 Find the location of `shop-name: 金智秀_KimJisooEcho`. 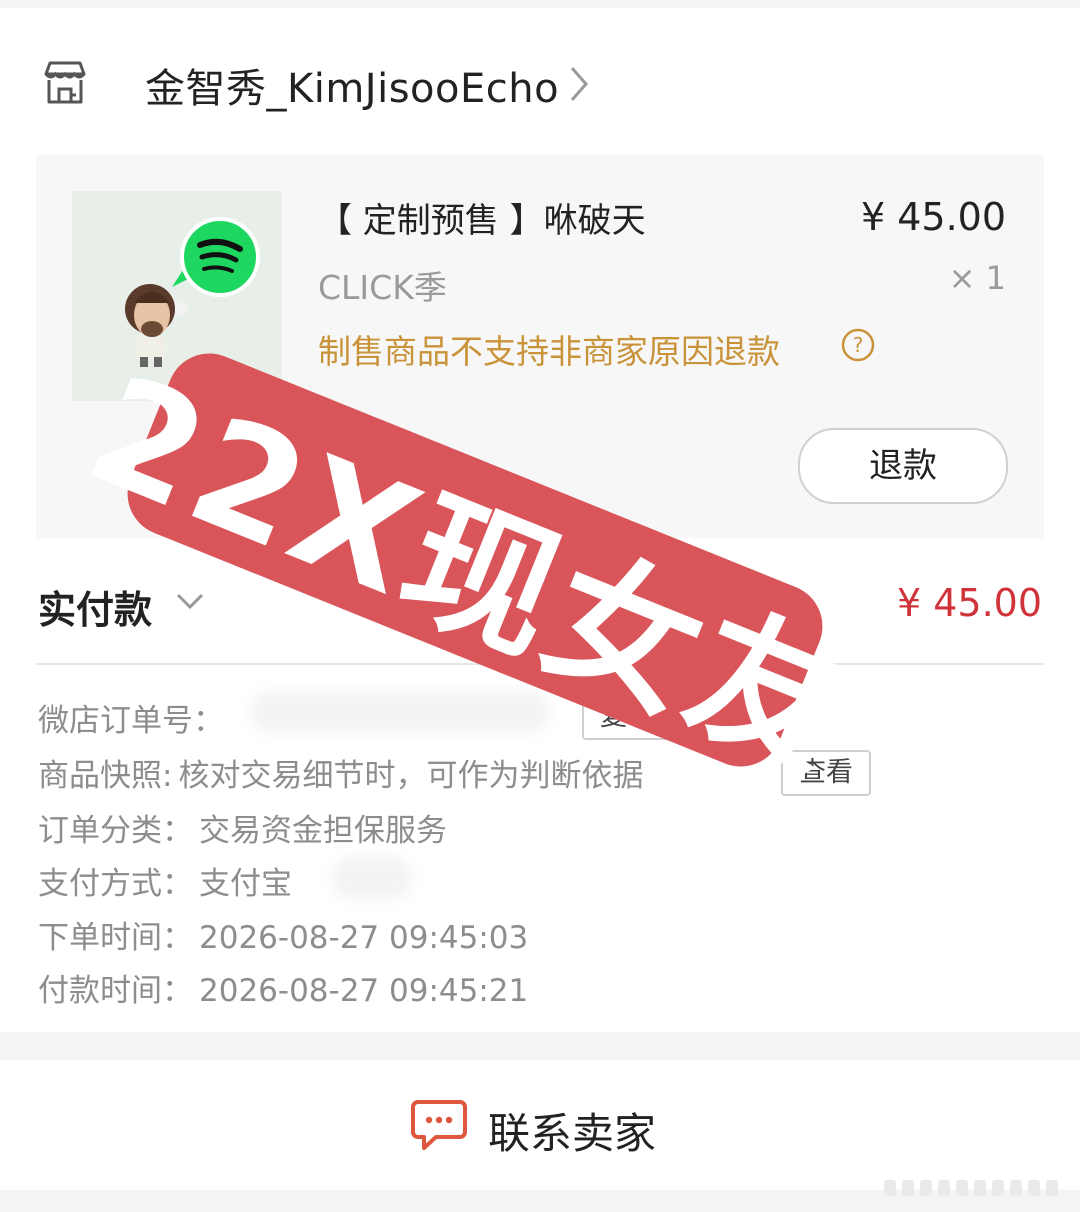

shop-name: 金智秀_KimJisooEcho is located at coordinates (352, 85).